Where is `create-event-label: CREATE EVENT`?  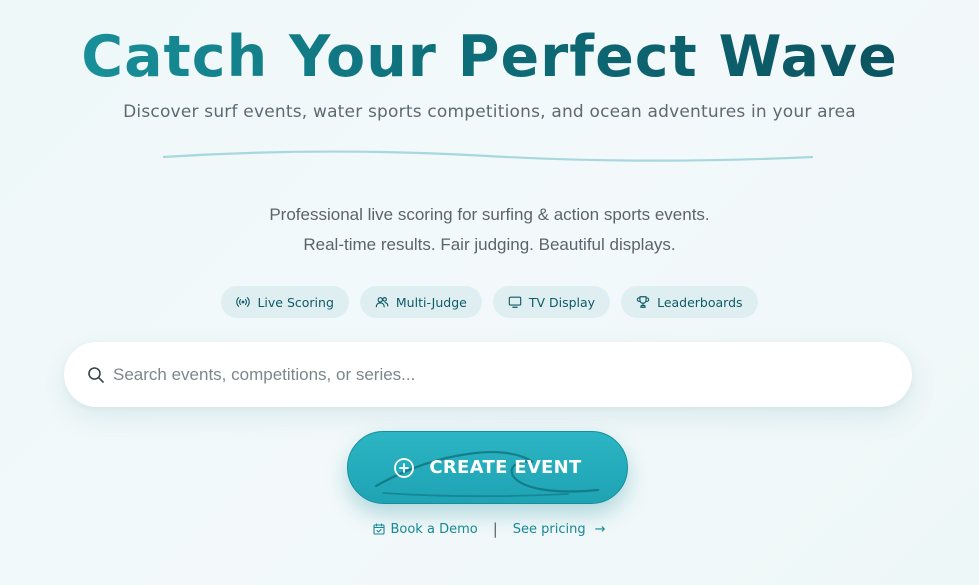 create-event-label: CREATE EVENT is located at coordinates (505, 467).